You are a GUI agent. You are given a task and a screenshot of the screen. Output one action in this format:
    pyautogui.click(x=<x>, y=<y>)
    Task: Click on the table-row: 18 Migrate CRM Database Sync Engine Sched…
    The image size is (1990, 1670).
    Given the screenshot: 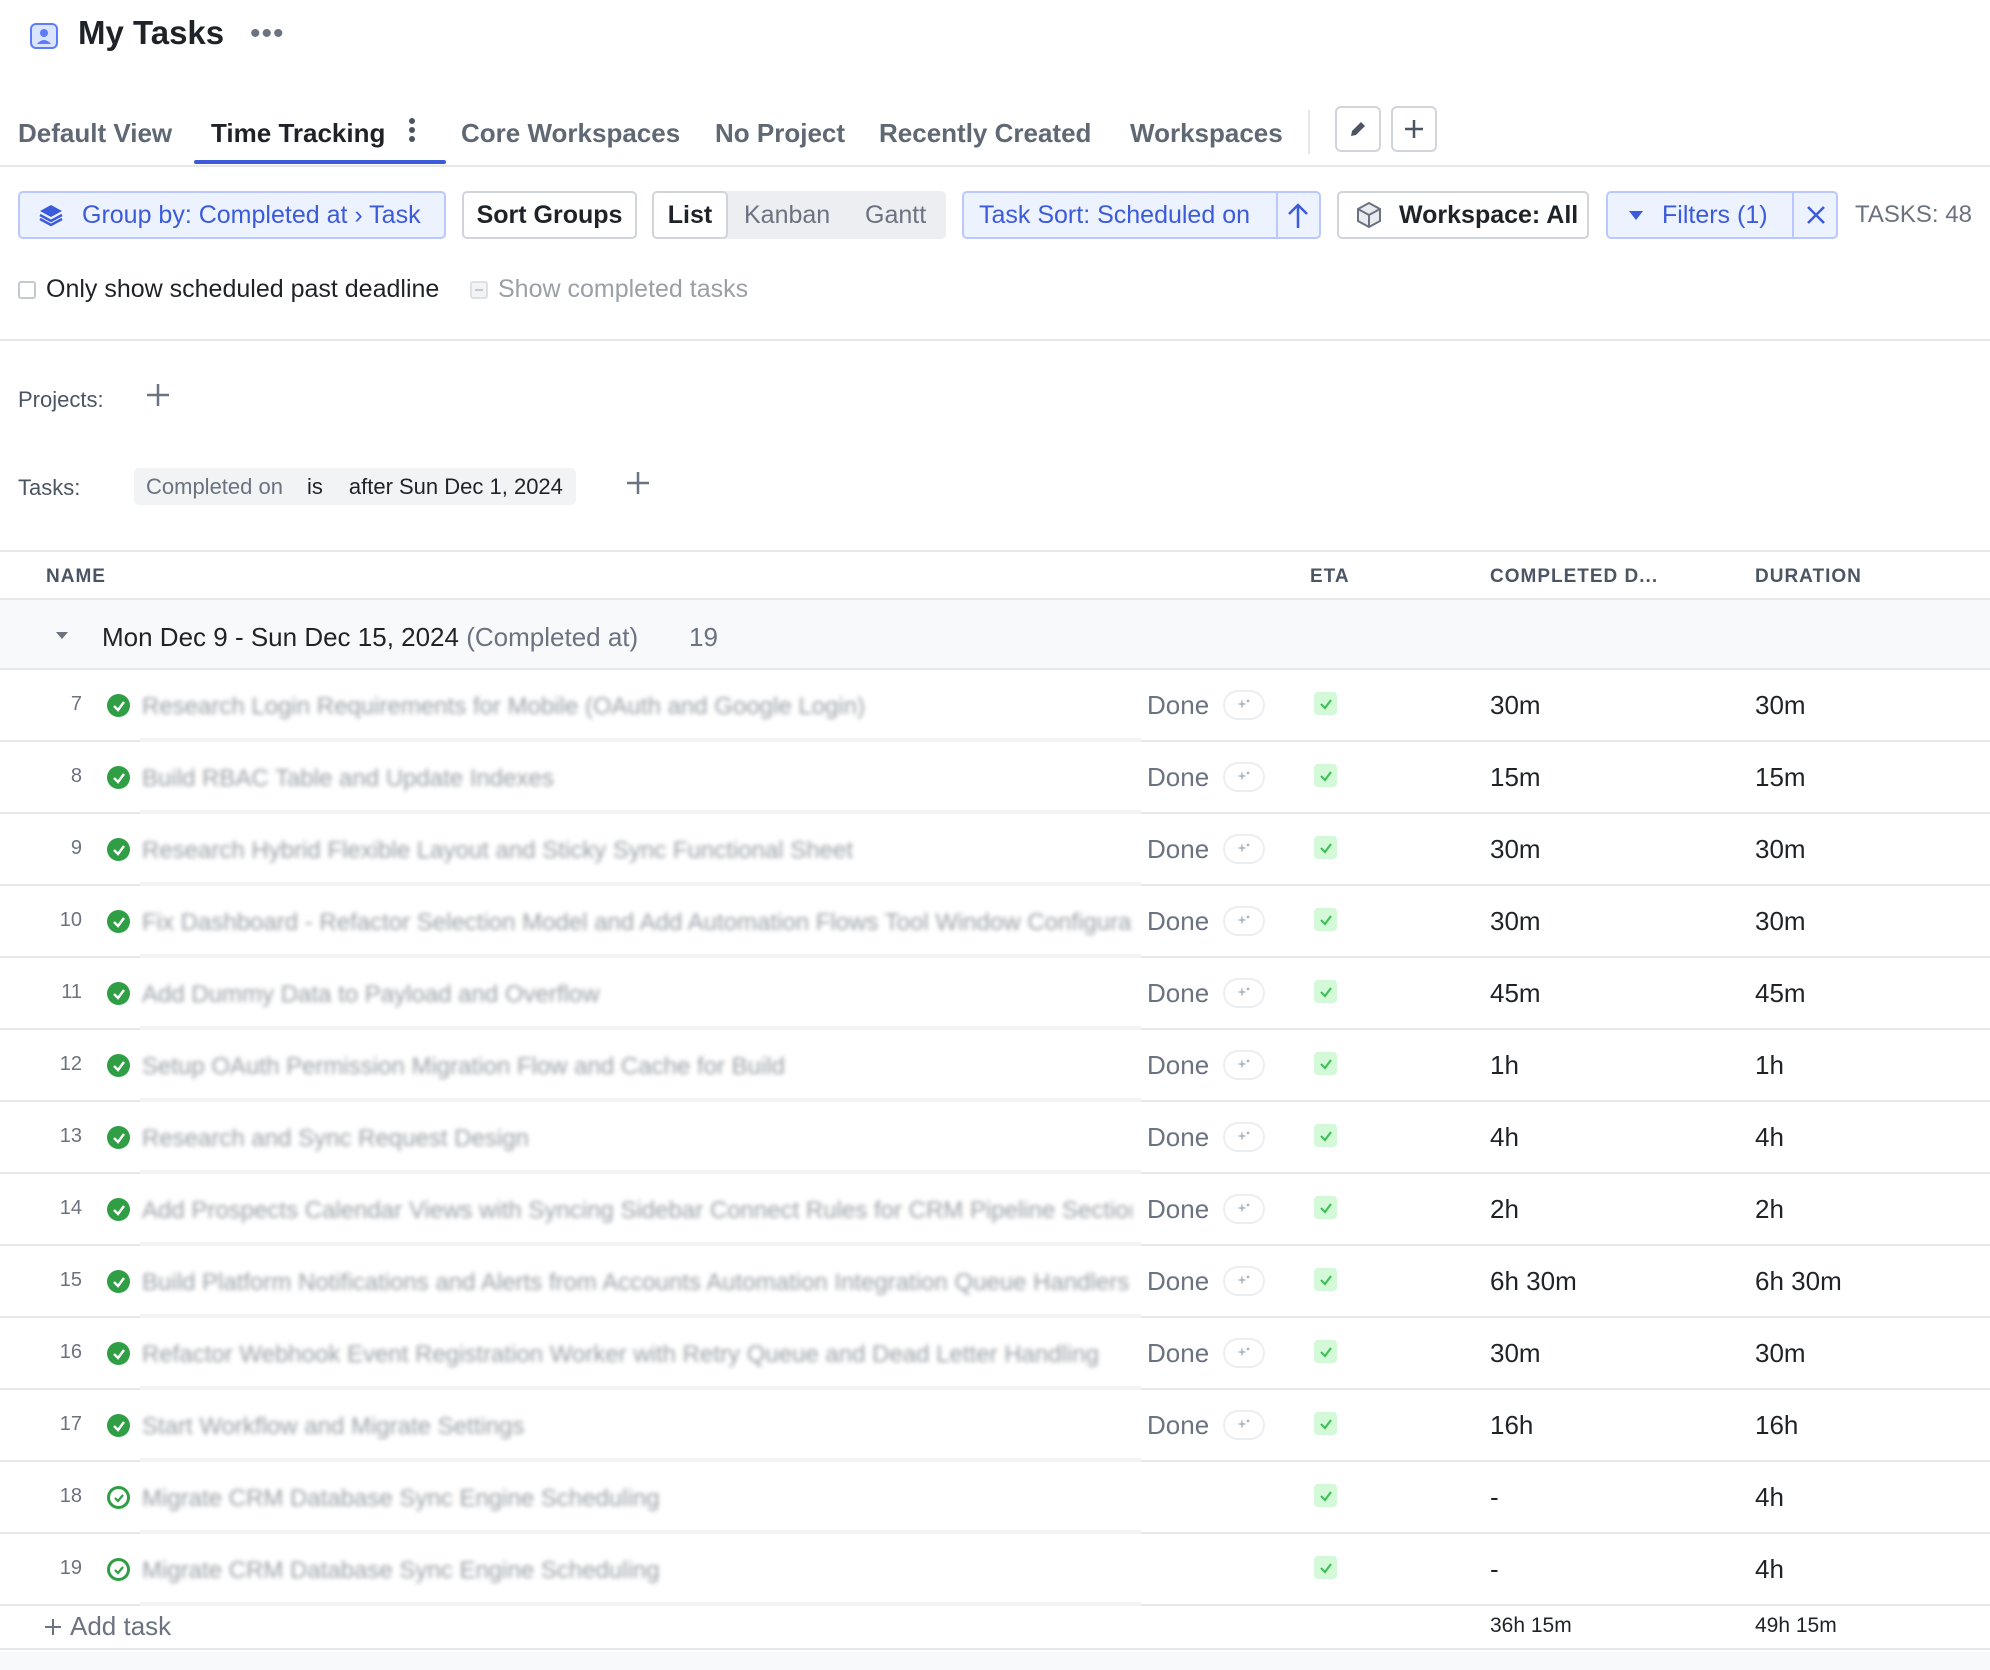 What is the action you would take?
    pyautogui.click(x=995, y=1498)
    